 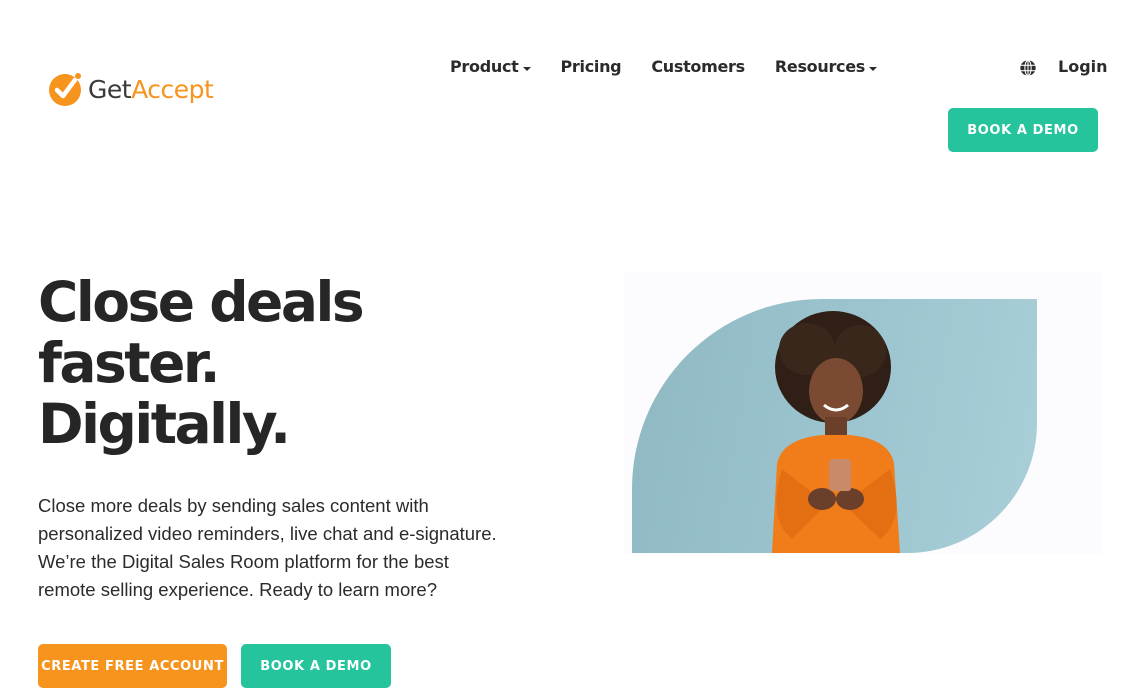 I want to click on nav-item-pricing: Pricing, so click(x=591, y=66).